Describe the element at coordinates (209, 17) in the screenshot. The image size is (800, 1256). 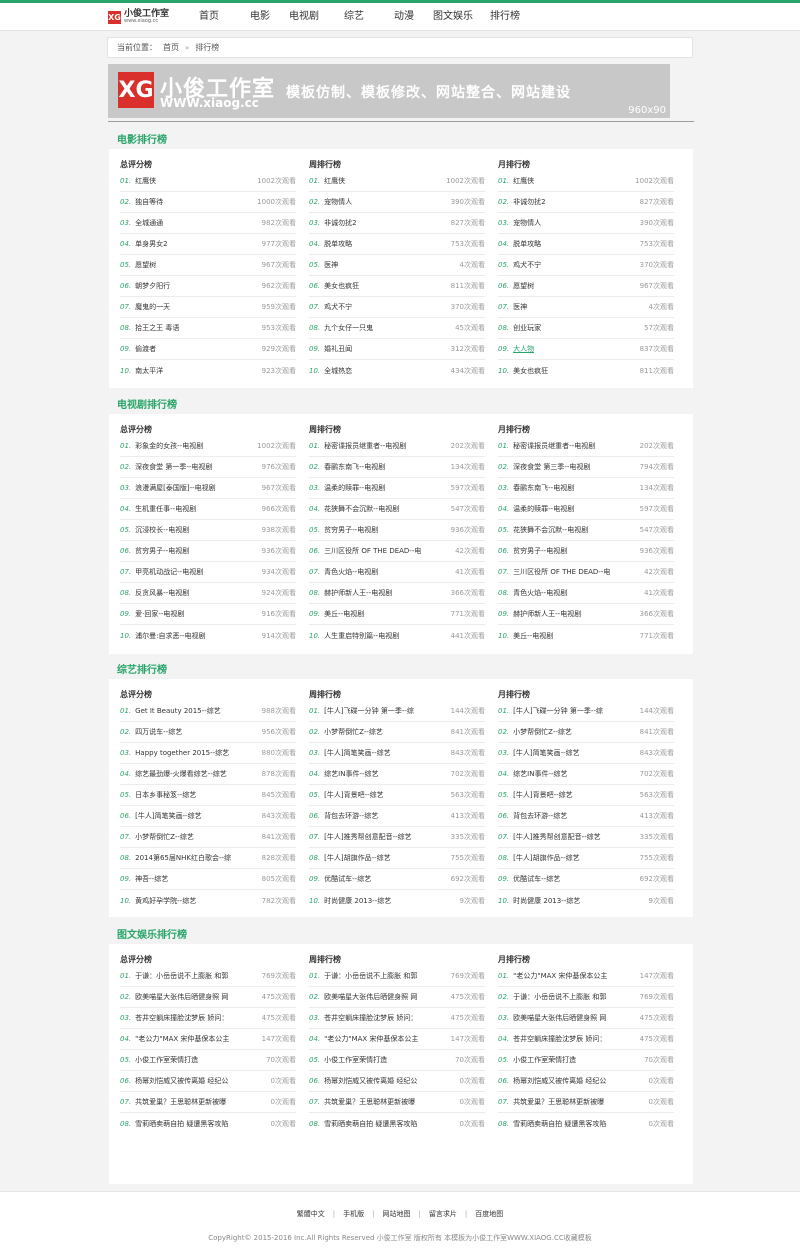
I see `nav-item-0: 首页` at that location.